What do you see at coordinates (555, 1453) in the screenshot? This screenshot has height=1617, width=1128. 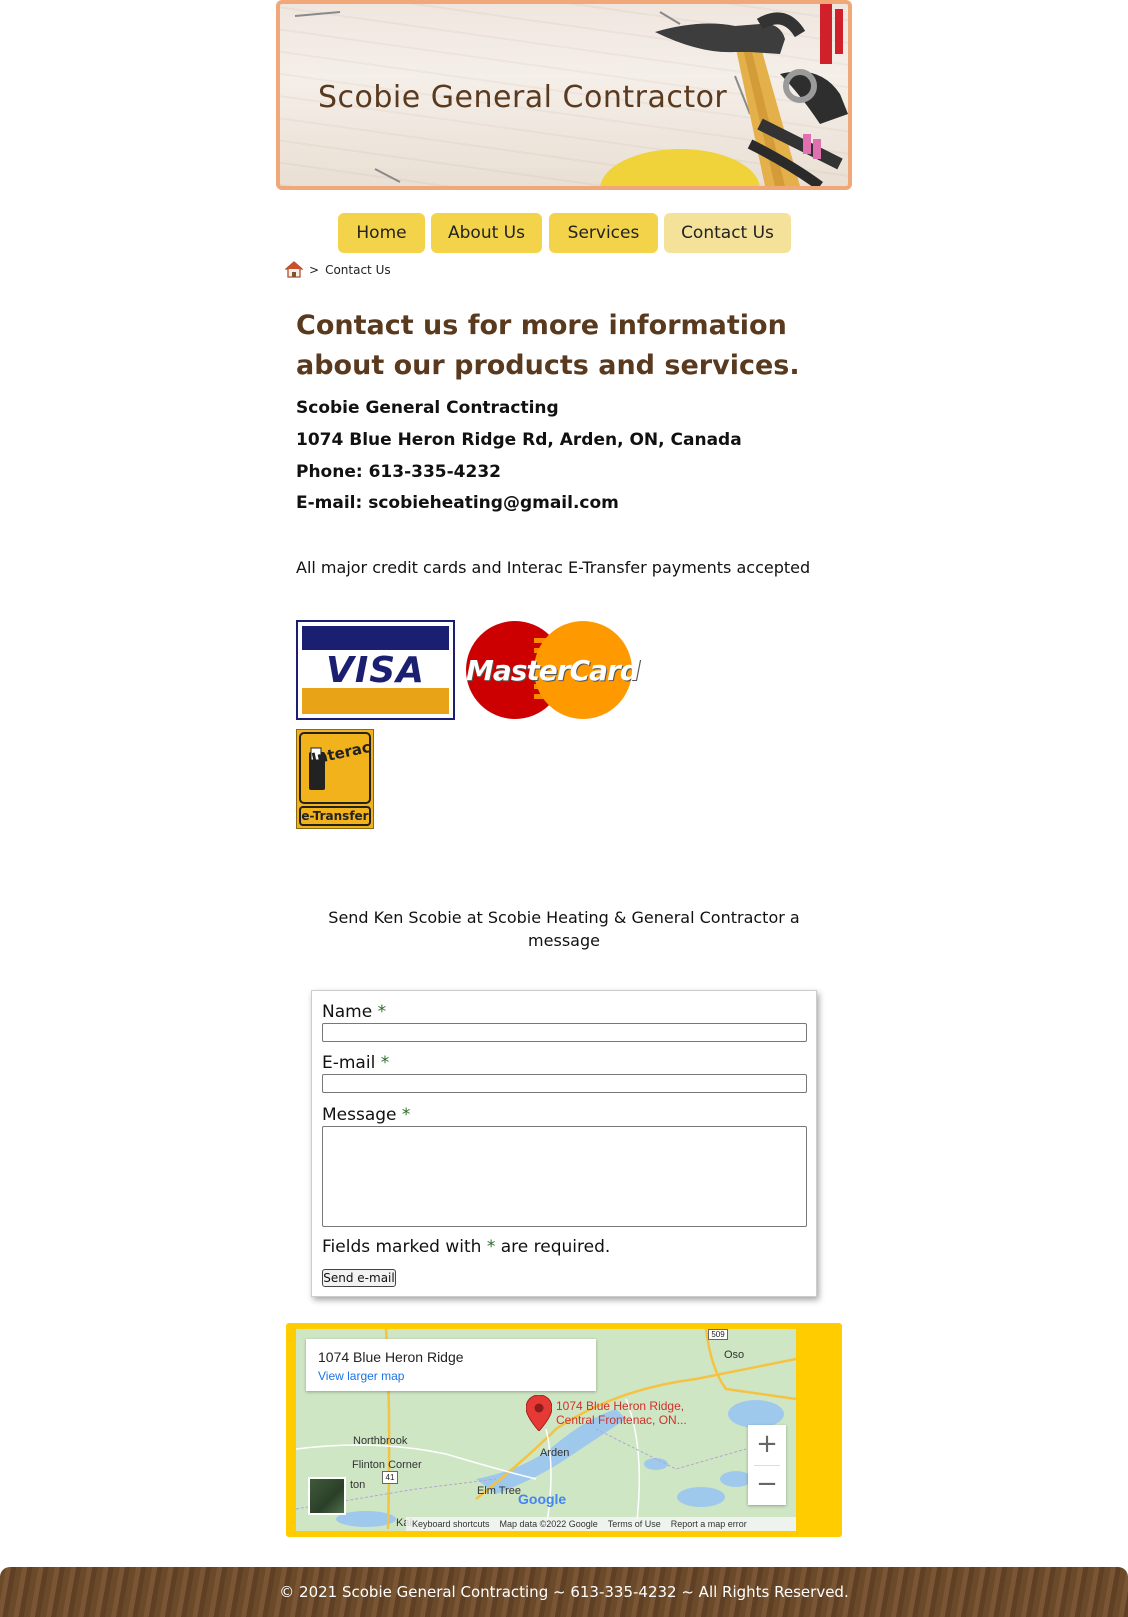 I see `map-place-arden: Arden` at bounding box center [555, 1453].